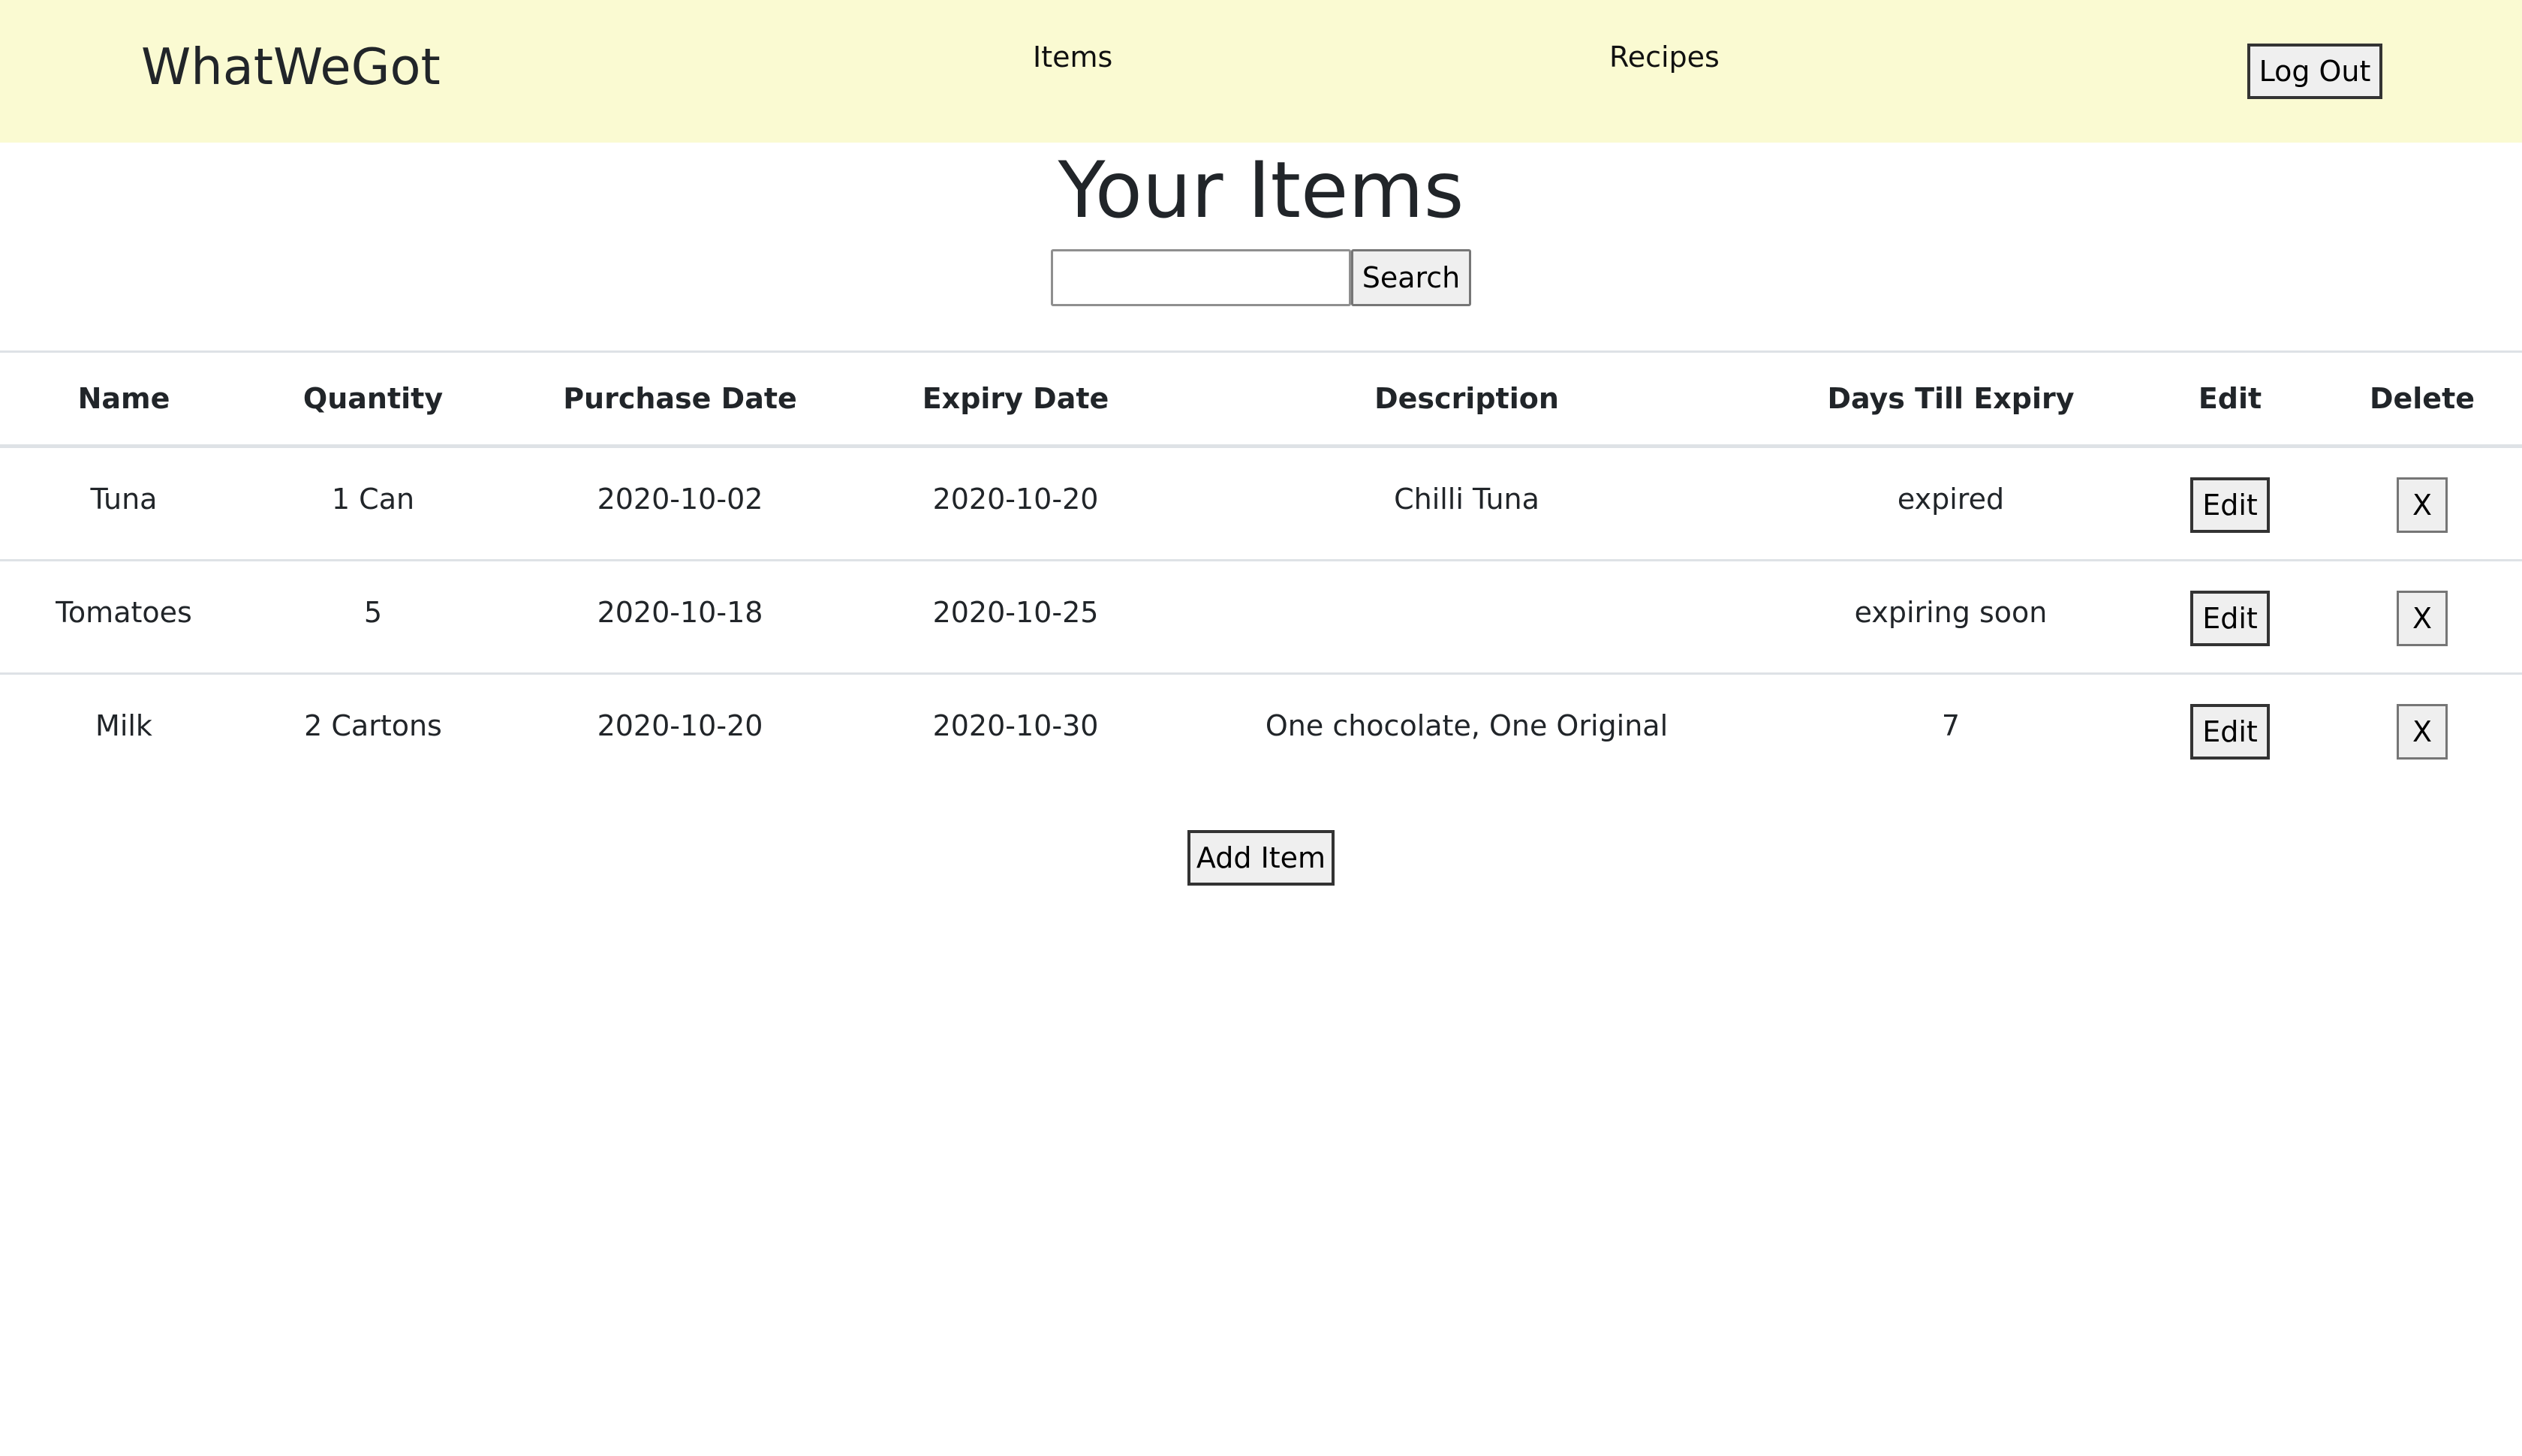  What do you see at coordinates (373, 399) in the screenshot?
I see `column-header-quantity: Quantity` at bounding box center [373, 399].